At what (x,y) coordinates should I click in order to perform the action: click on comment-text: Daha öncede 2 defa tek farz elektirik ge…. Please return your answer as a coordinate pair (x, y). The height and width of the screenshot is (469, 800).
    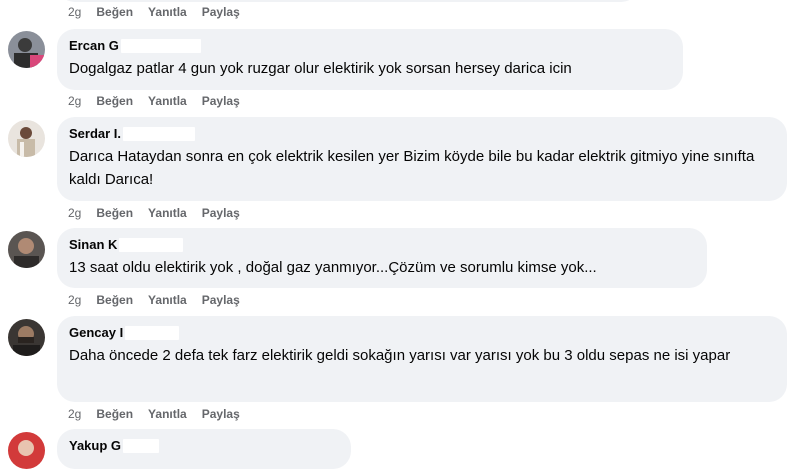
    Looking at the image, I should click on (400, 355).